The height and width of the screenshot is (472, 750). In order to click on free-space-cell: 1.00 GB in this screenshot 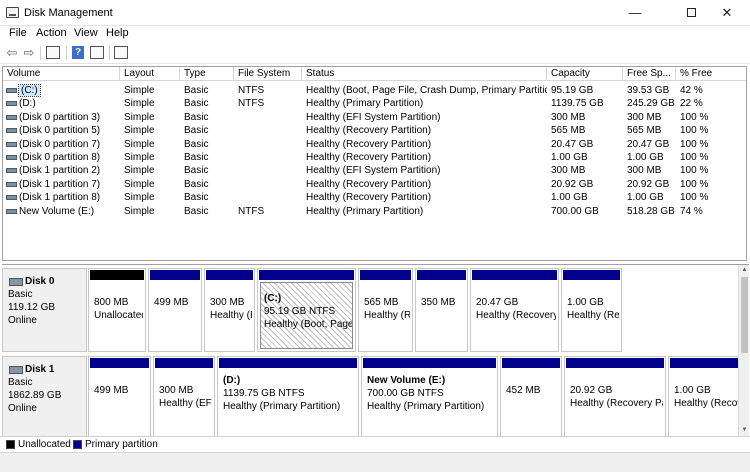, I will do `click(645, 157)`.